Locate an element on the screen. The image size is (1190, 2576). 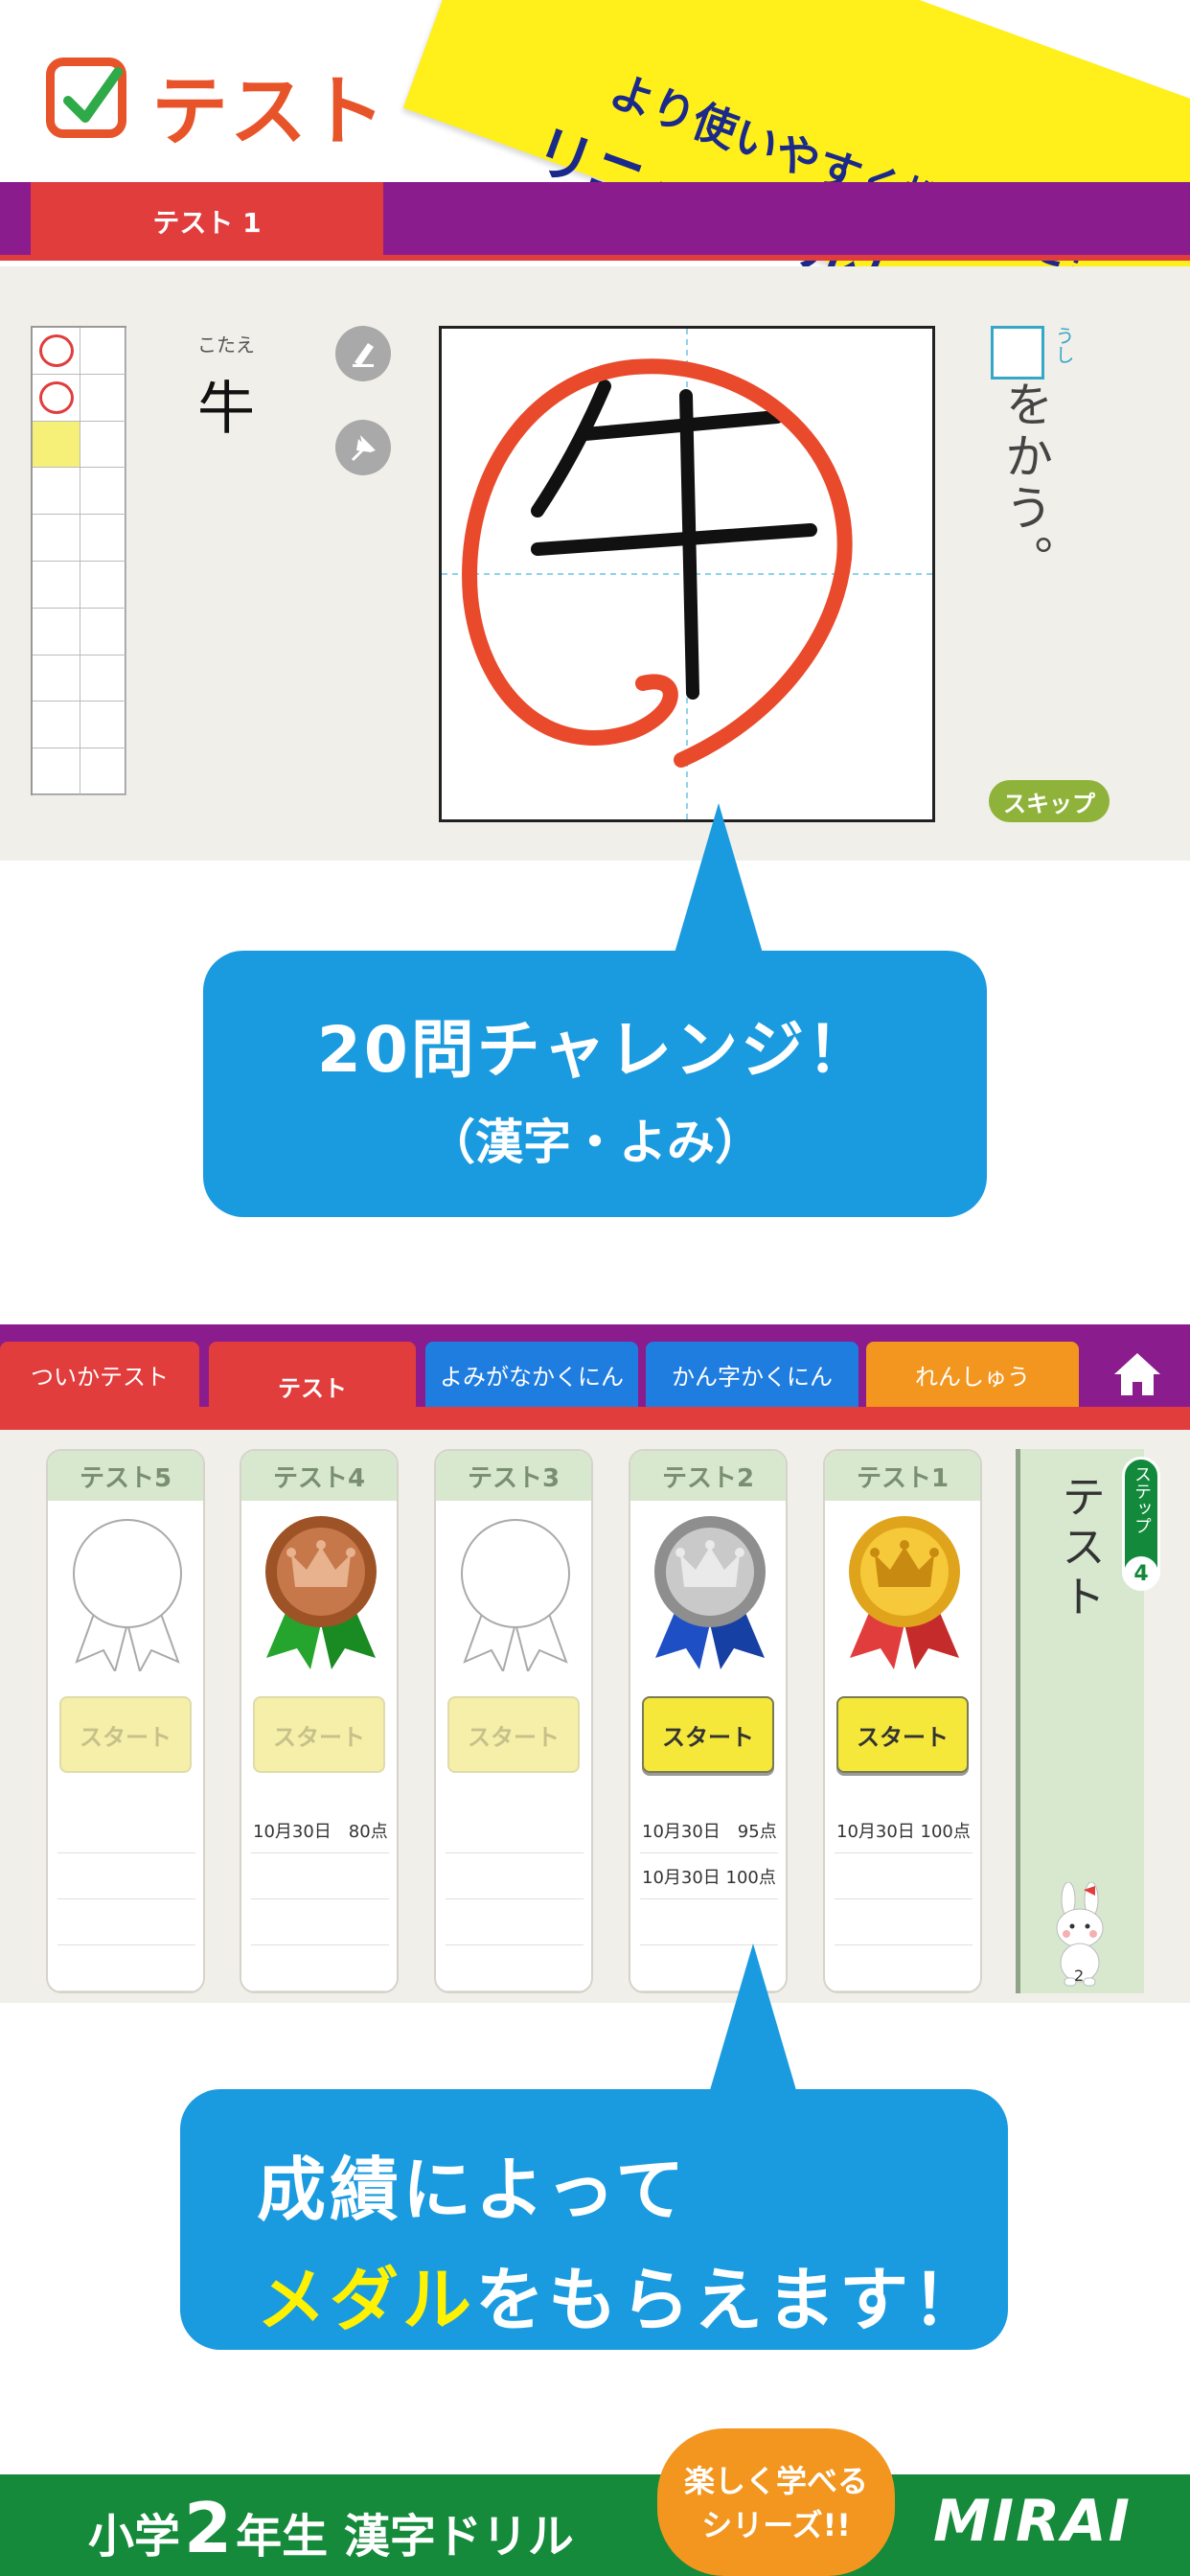
test-column: テスト5 スタート is located at coordinates (125, 1721).